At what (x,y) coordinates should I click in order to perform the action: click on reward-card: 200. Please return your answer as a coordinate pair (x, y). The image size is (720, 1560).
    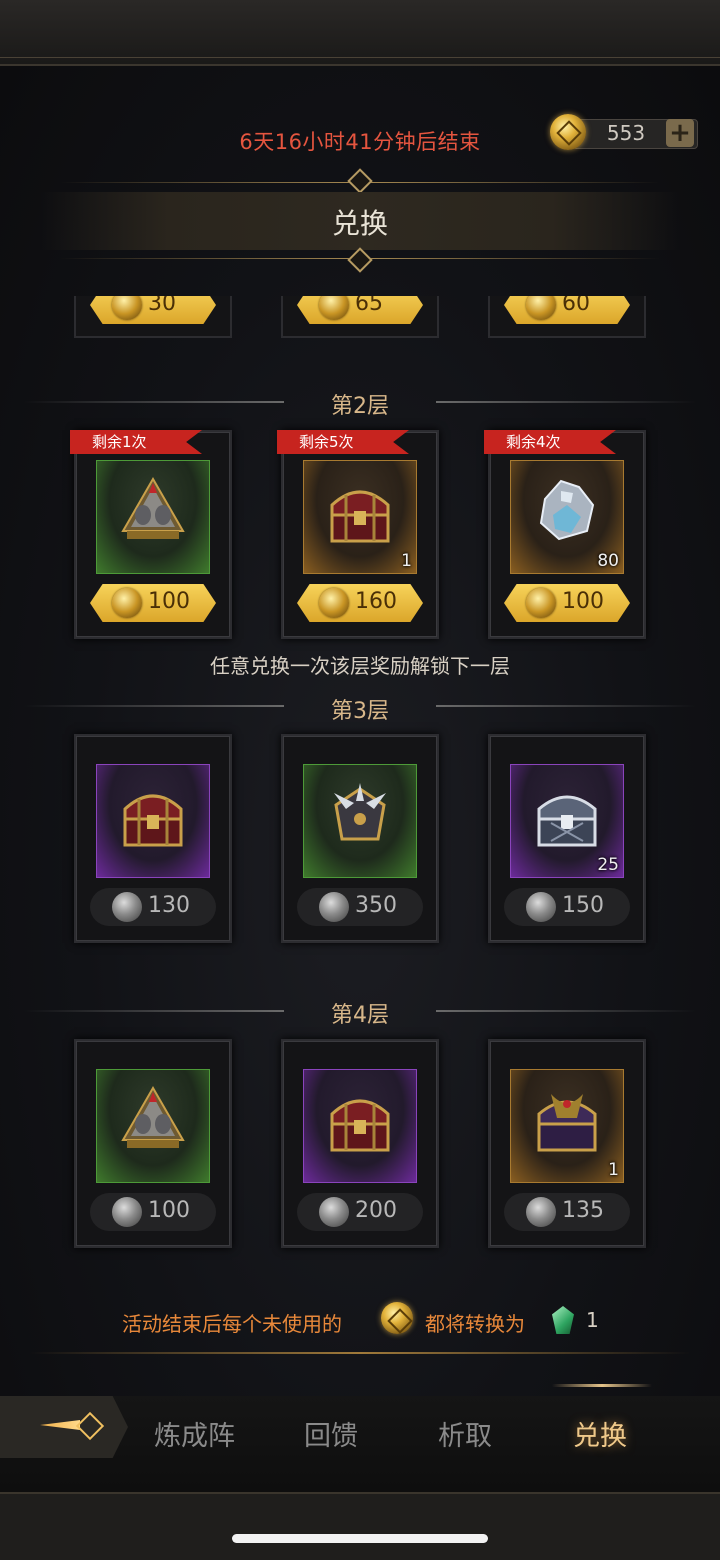
    Looking at the image, I should click on (360, 1143).